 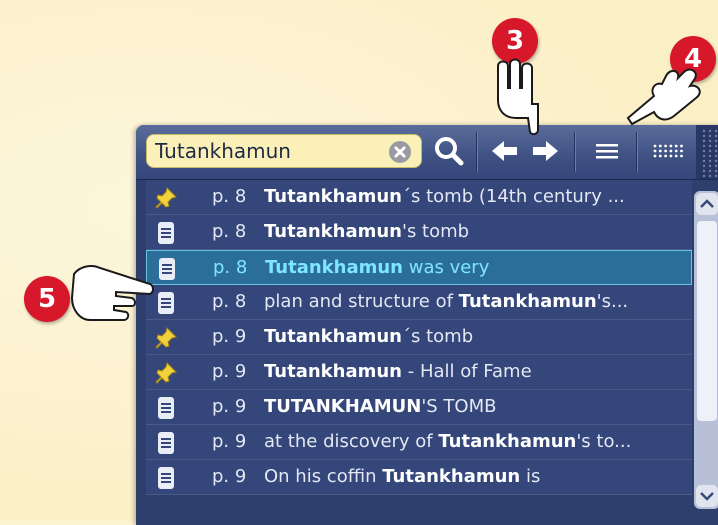 I want to click on panel-resize-grip, so click(x=707, y=152).